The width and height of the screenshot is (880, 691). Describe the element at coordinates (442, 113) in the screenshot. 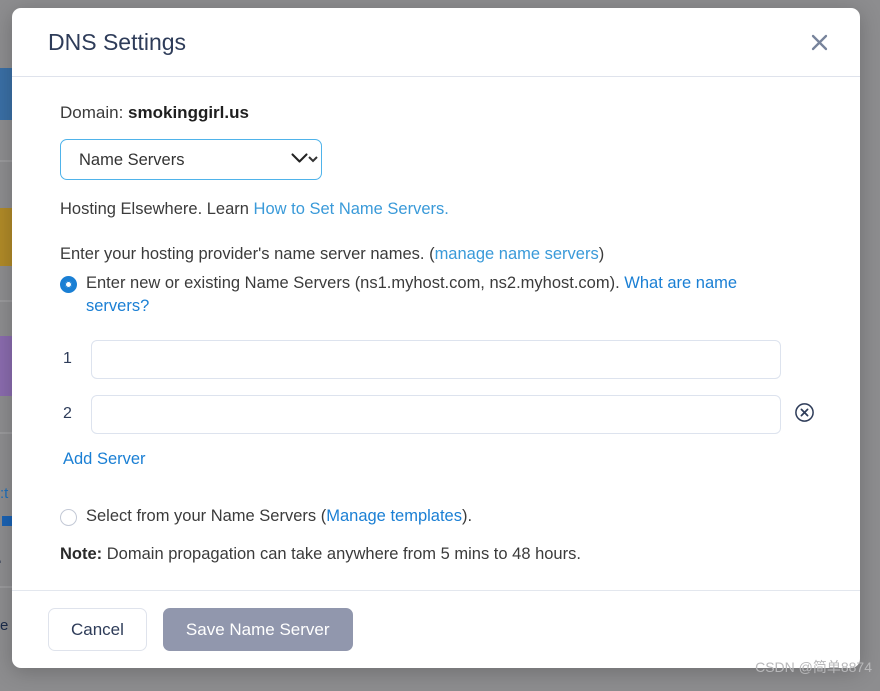

I see `domain-line: Domain: smokinggirl.us` at that location.